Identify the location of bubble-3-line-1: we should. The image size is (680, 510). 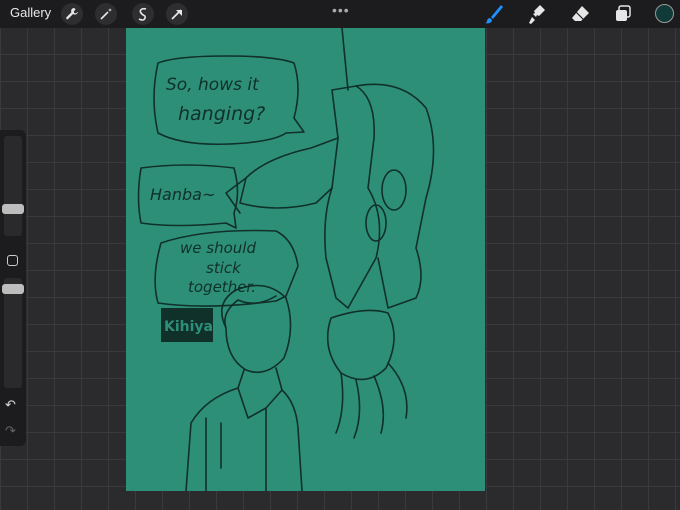
(218, 248).